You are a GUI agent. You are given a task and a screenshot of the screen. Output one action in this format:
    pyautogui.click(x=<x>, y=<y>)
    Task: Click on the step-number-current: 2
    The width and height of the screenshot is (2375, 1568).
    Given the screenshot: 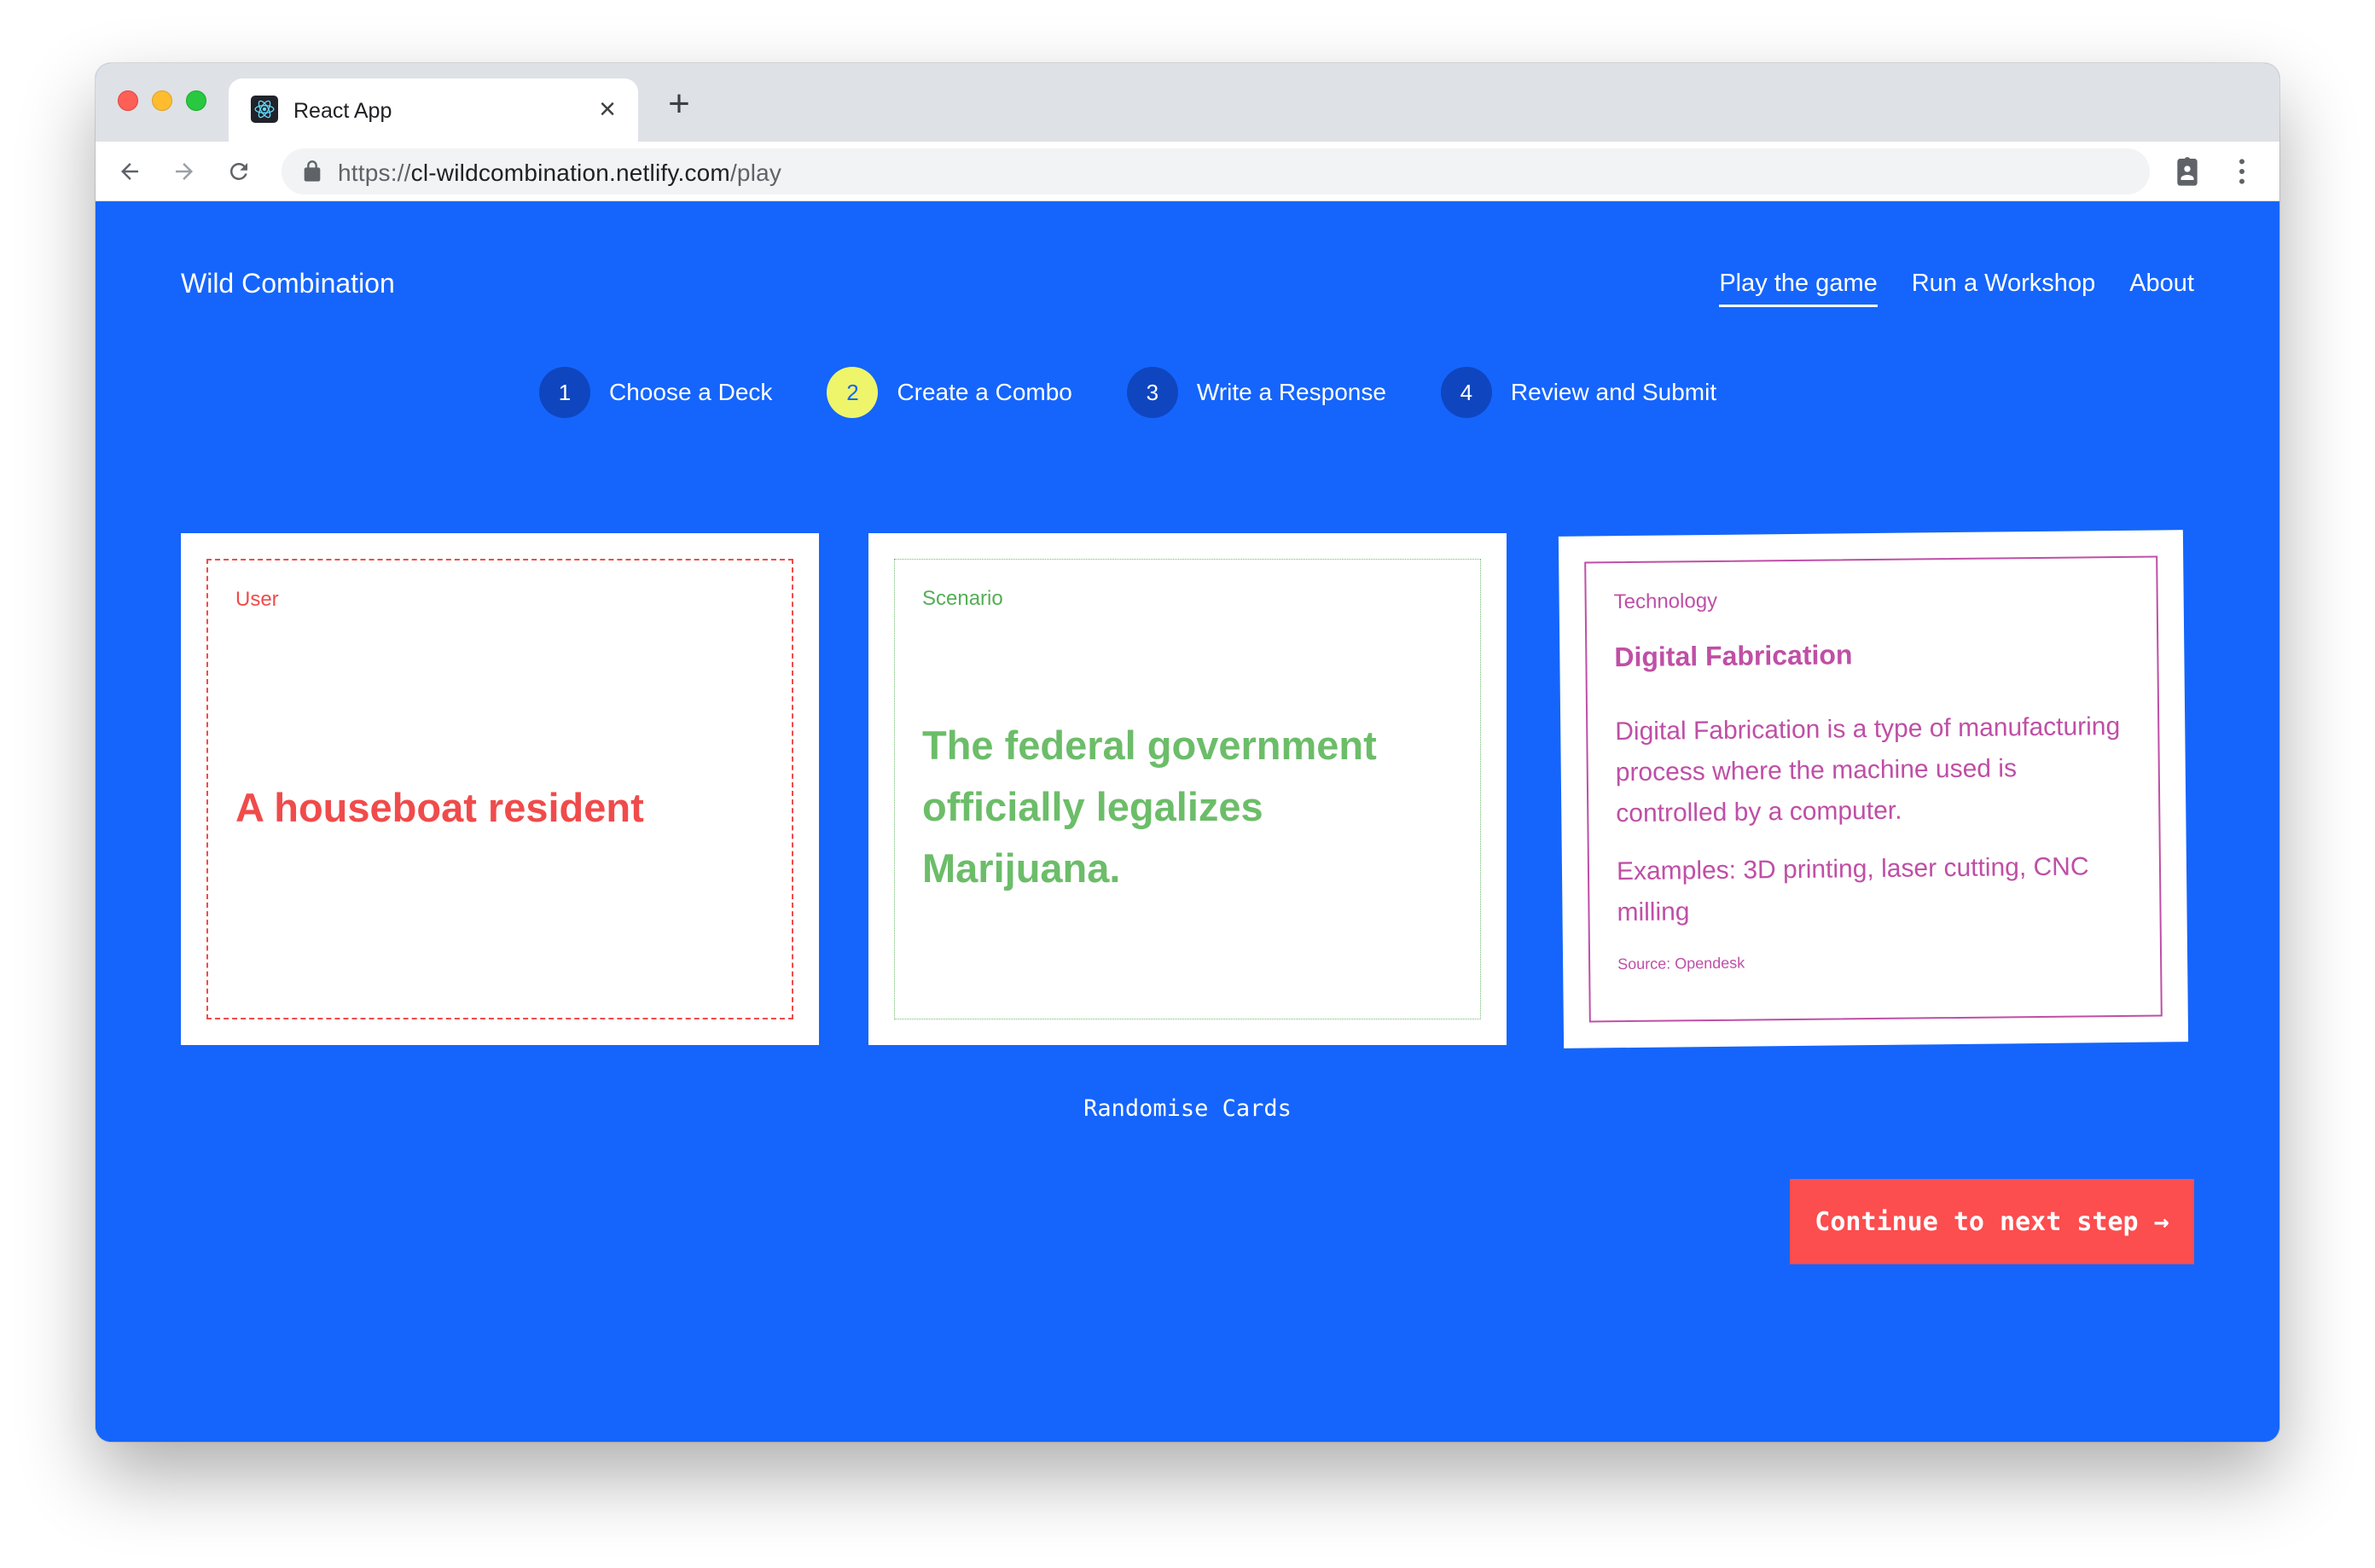 What is the action you would take?
    pyautogui.click(x=853, y=392)
    